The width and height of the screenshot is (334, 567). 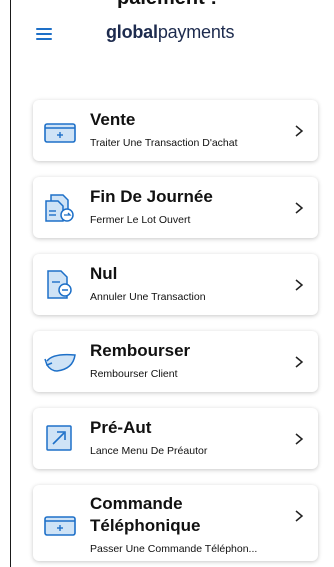 What do you see at coordinates (44, 34) in the screenshot?
I see `hamburger-menu-icon` at bounding box center [44, 34].